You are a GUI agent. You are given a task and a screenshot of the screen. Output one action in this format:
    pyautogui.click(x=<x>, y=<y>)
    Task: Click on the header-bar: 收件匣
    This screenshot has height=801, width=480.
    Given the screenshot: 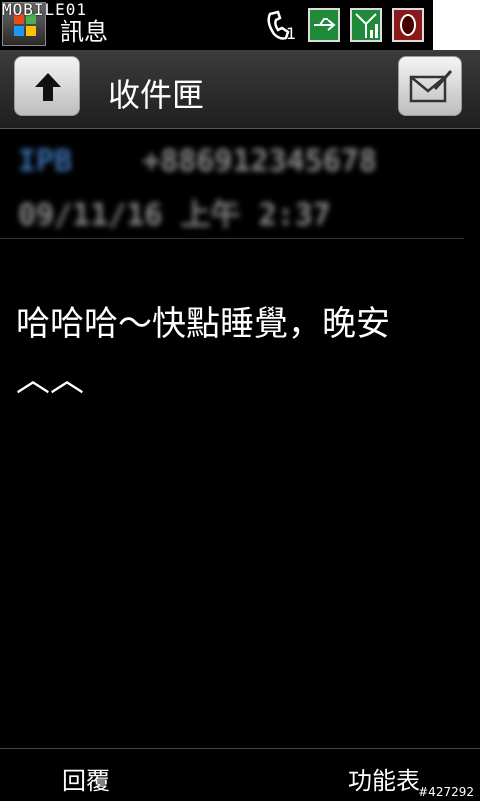 What is the action you would take?
    pyautogui.click(x=240, y=89)
    